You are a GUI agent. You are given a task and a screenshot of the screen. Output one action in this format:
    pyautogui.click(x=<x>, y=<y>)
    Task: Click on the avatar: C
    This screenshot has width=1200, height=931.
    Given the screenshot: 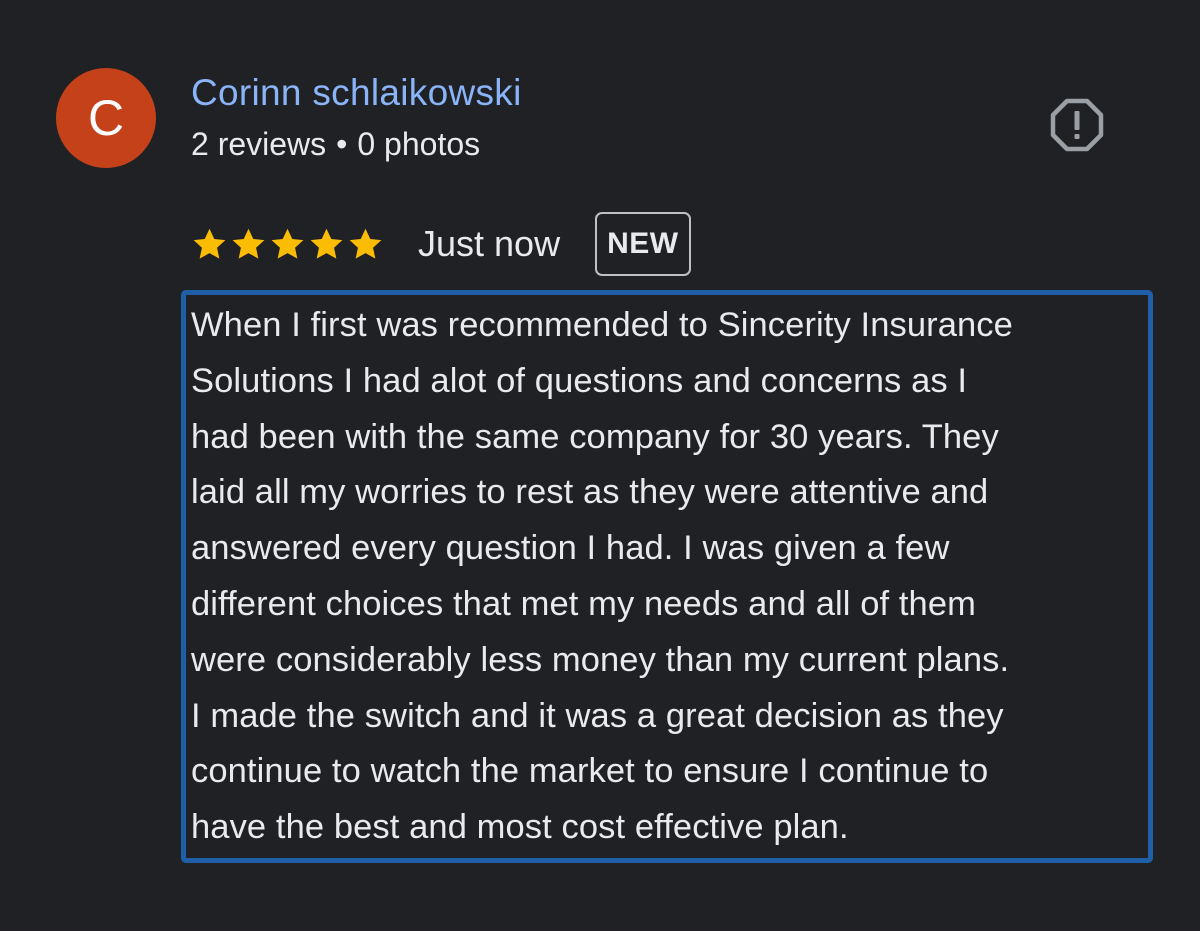 What is the action you would take?
    pyautogui.click(x=106, y=118)
    